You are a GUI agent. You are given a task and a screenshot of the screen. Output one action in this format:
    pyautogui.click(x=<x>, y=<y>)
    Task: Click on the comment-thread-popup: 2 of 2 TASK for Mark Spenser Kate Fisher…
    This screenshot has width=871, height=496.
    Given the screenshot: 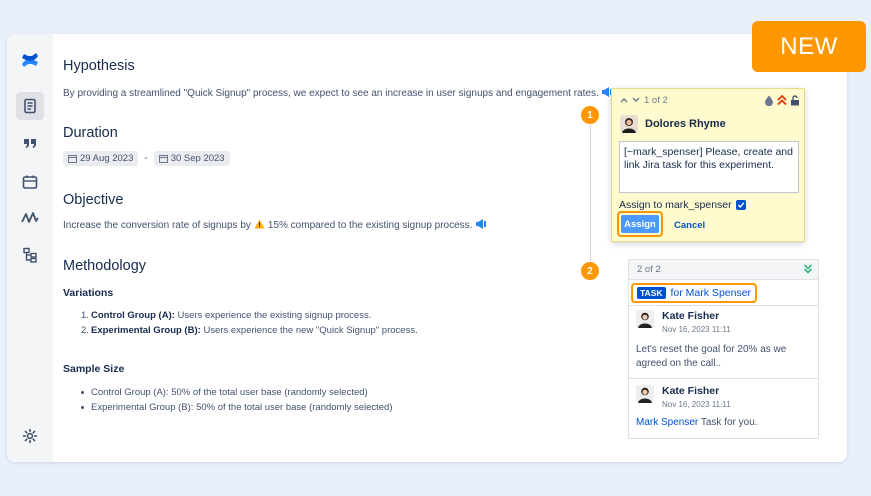 What is the action you would take?
    pyautogui.click(x=723, y=349)
    